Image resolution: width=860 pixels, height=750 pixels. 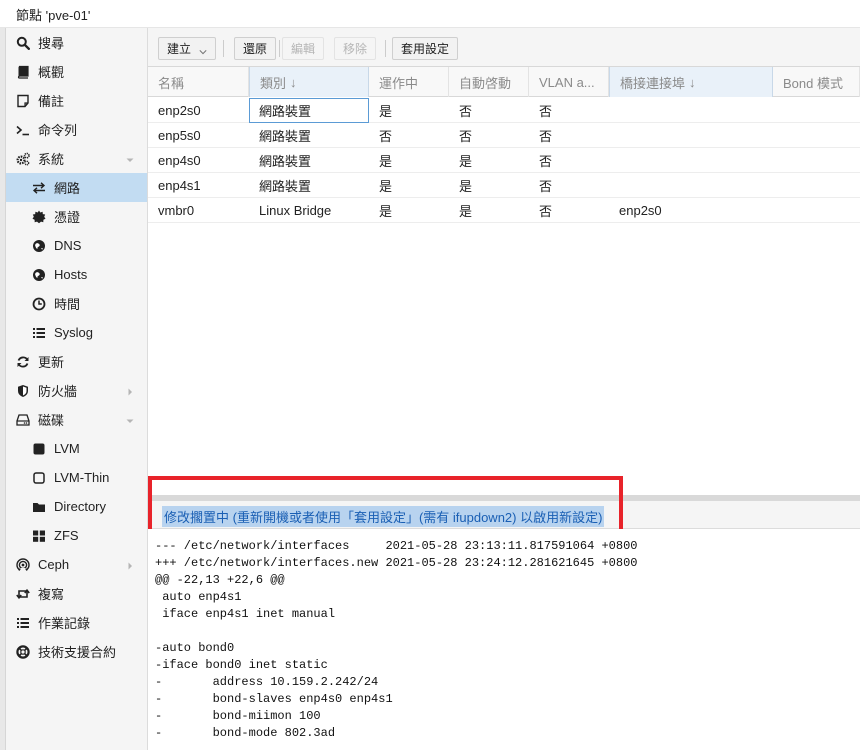 What do you see at coordinates (39, 188) in the screenshot?
I see `exchange-icon` at bounding box center [39, 188].